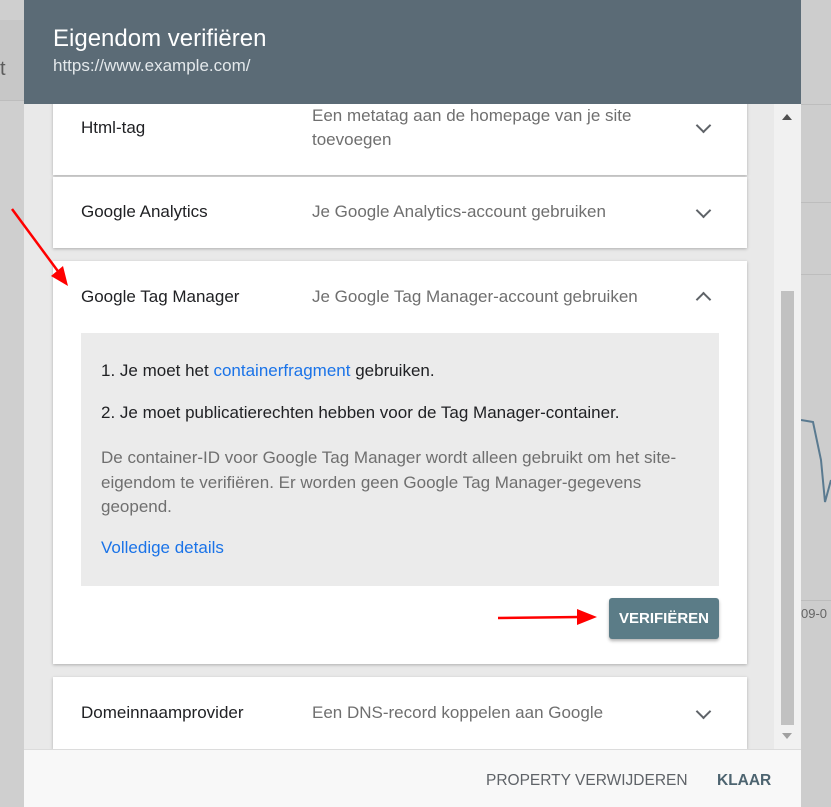  I want to click on step-1-prefix: 1. Je moet het, so click(157, 370).